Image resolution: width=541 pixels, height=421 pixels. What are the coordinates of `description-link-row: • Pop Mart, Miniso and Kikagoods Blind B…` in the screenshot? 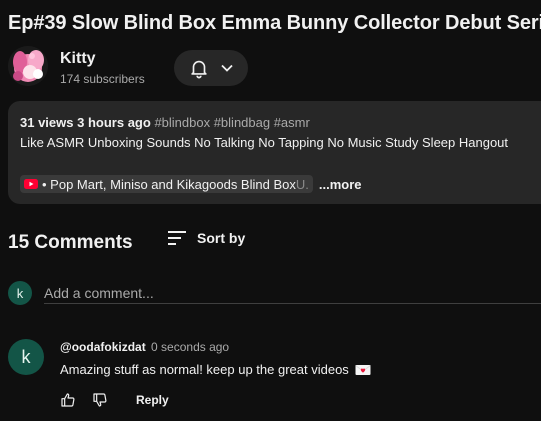 It's located at (190, 184).